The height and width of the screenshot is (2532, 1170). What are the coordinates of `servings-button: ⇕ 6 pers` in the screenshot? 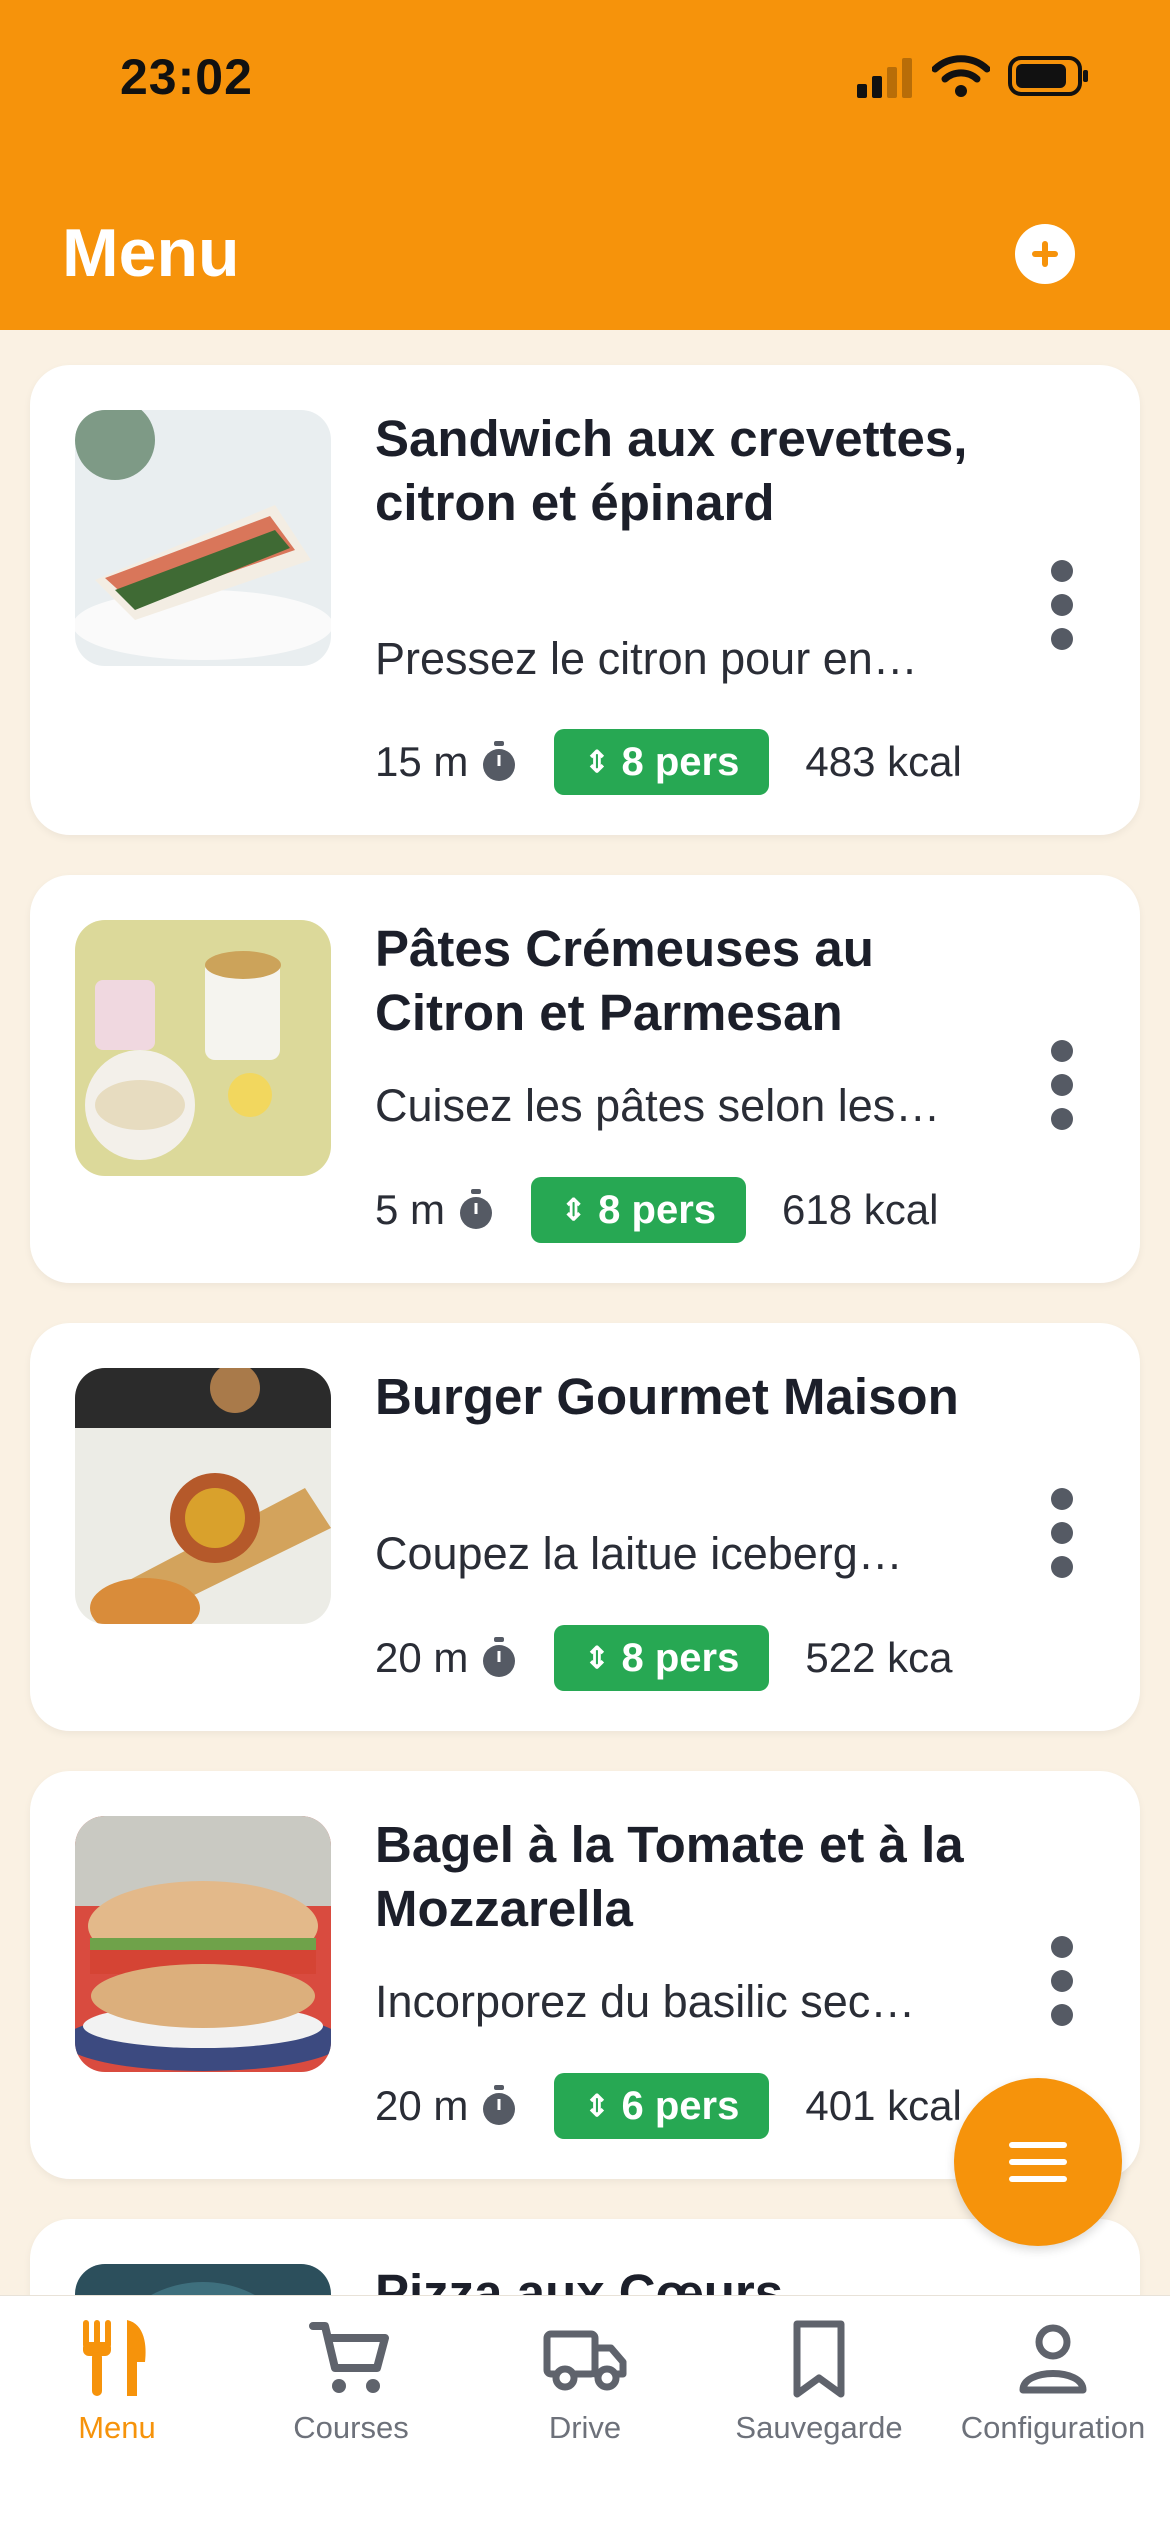 It's located at (662, 2106).